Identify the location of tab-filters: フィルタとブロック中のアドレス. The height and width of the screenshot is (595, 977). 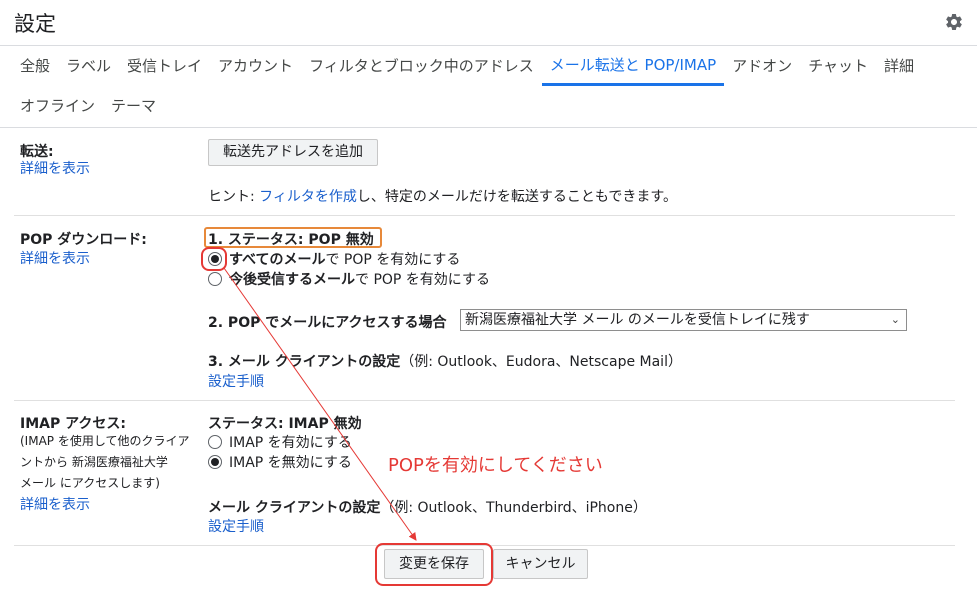
(421, 66).